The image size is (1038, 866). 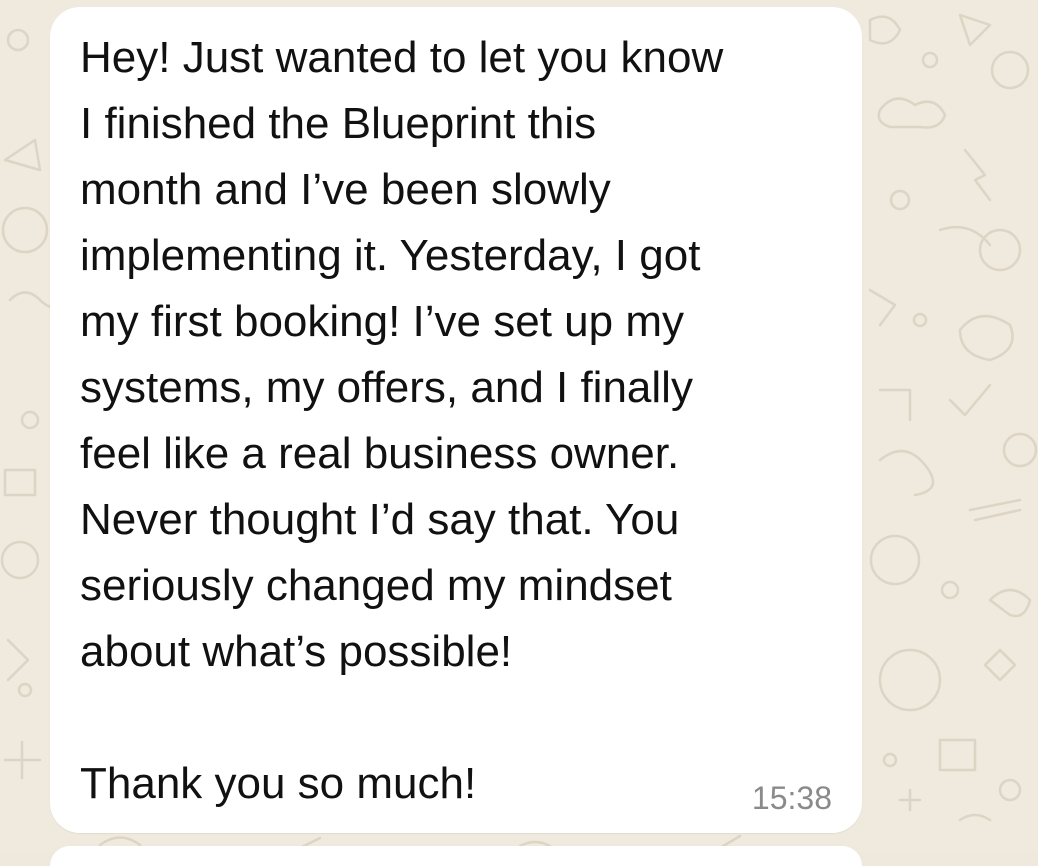 I want to click on message-timestamp: 15:38, so click(x=791, y=798).